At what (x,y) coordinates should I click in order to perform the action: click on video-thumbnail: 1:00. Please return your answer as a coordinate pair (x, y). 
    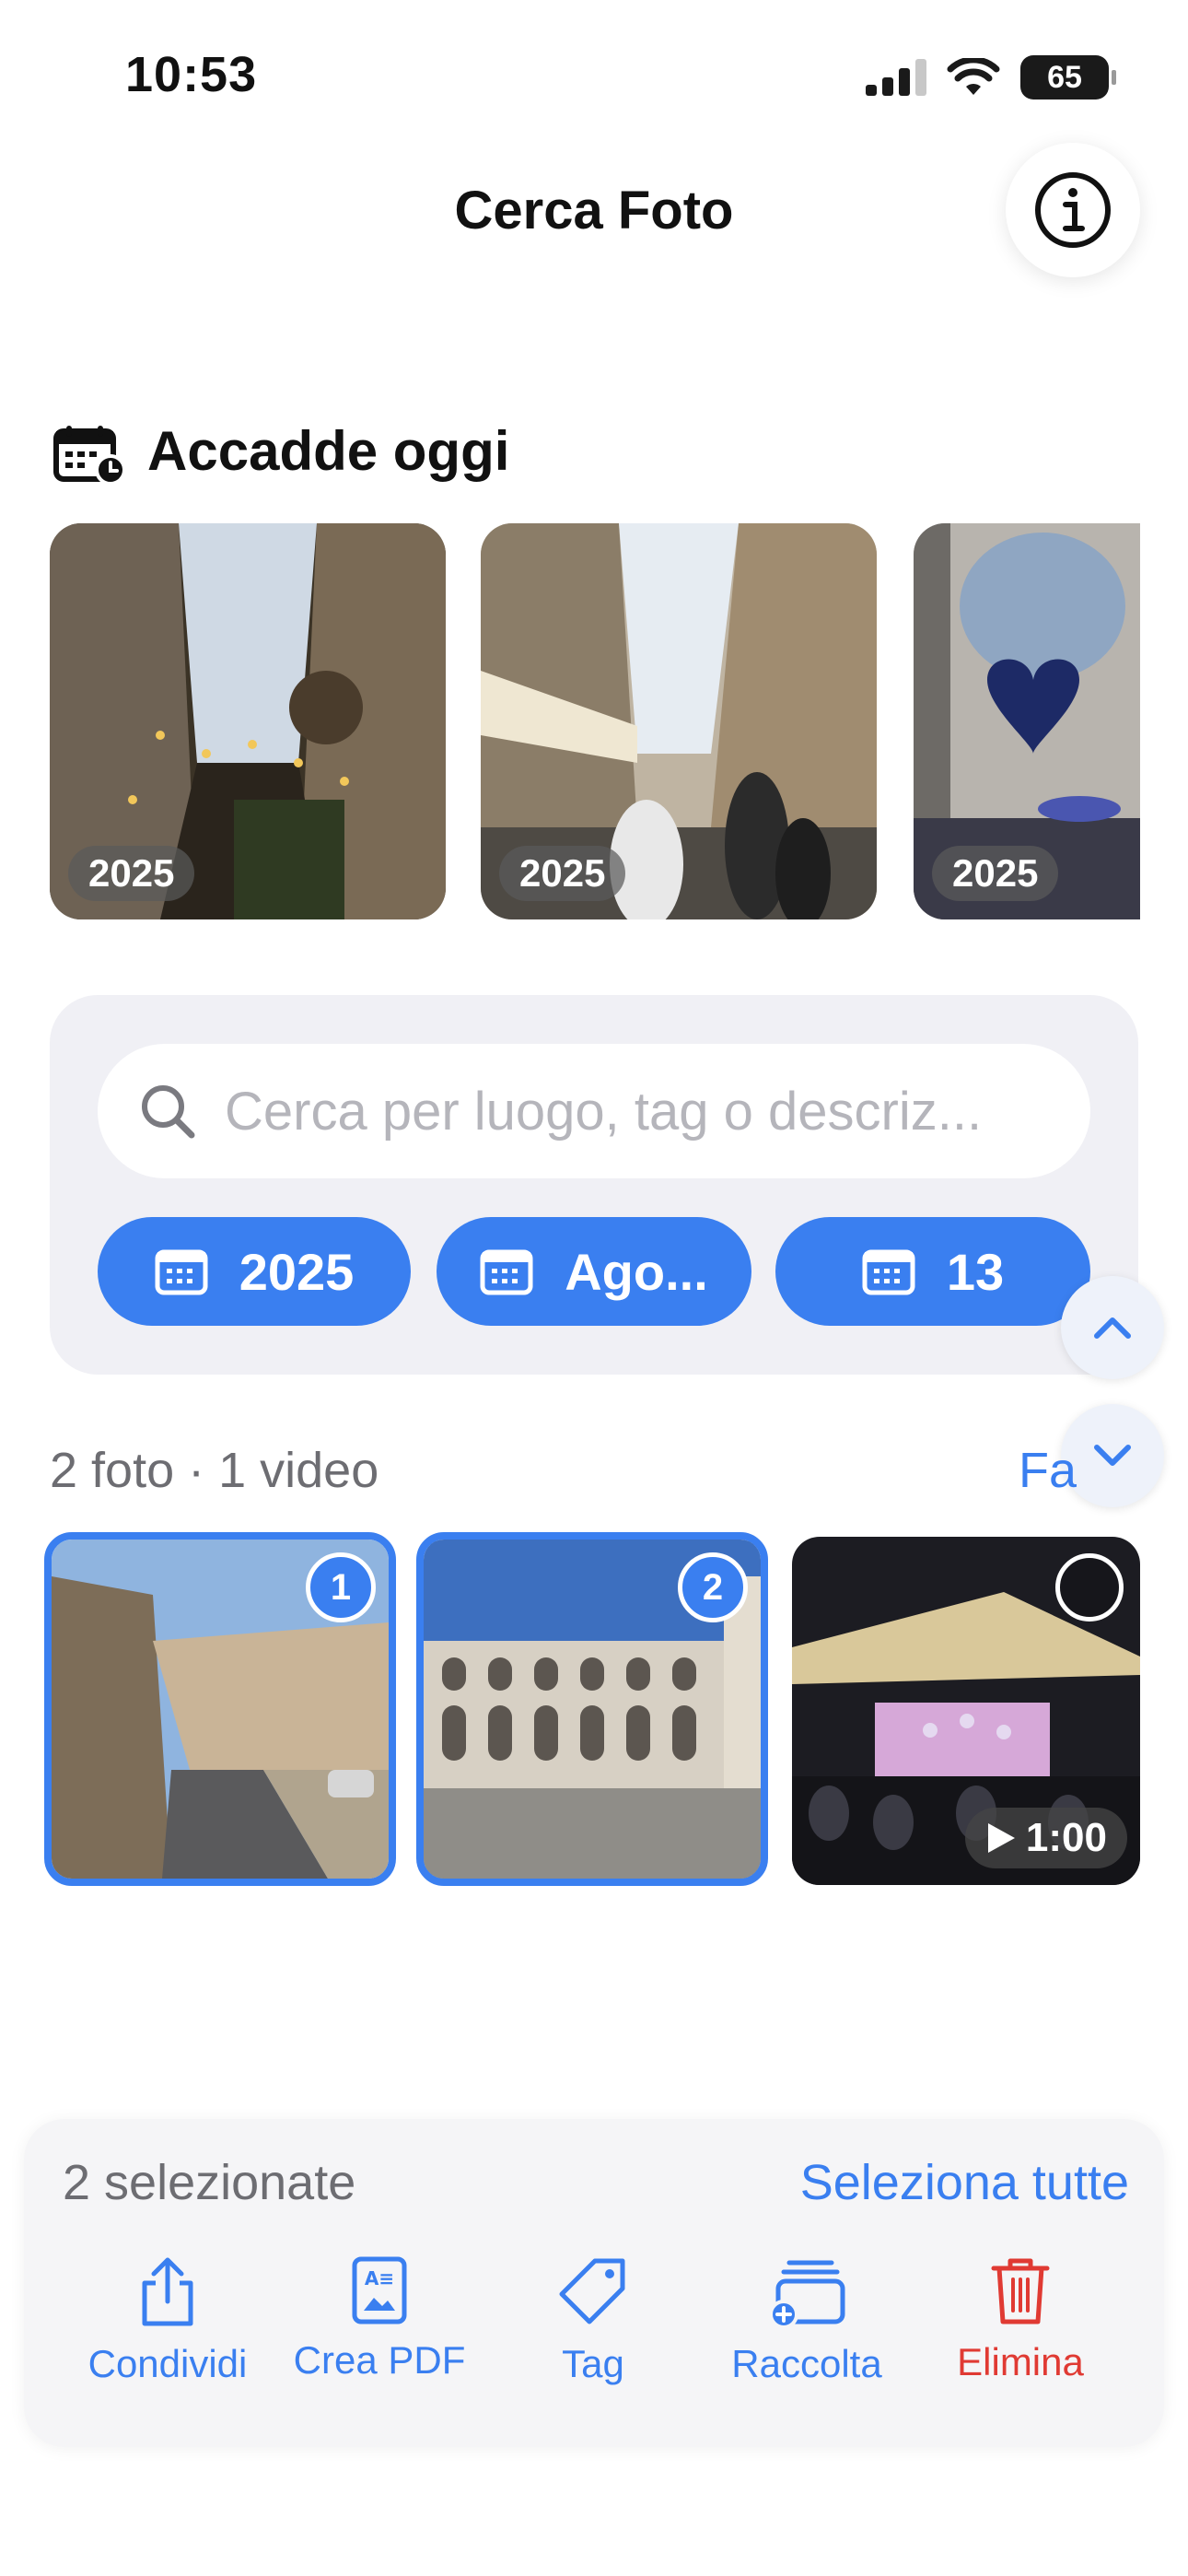
    Looking at the image, I should click on (966, 1711).